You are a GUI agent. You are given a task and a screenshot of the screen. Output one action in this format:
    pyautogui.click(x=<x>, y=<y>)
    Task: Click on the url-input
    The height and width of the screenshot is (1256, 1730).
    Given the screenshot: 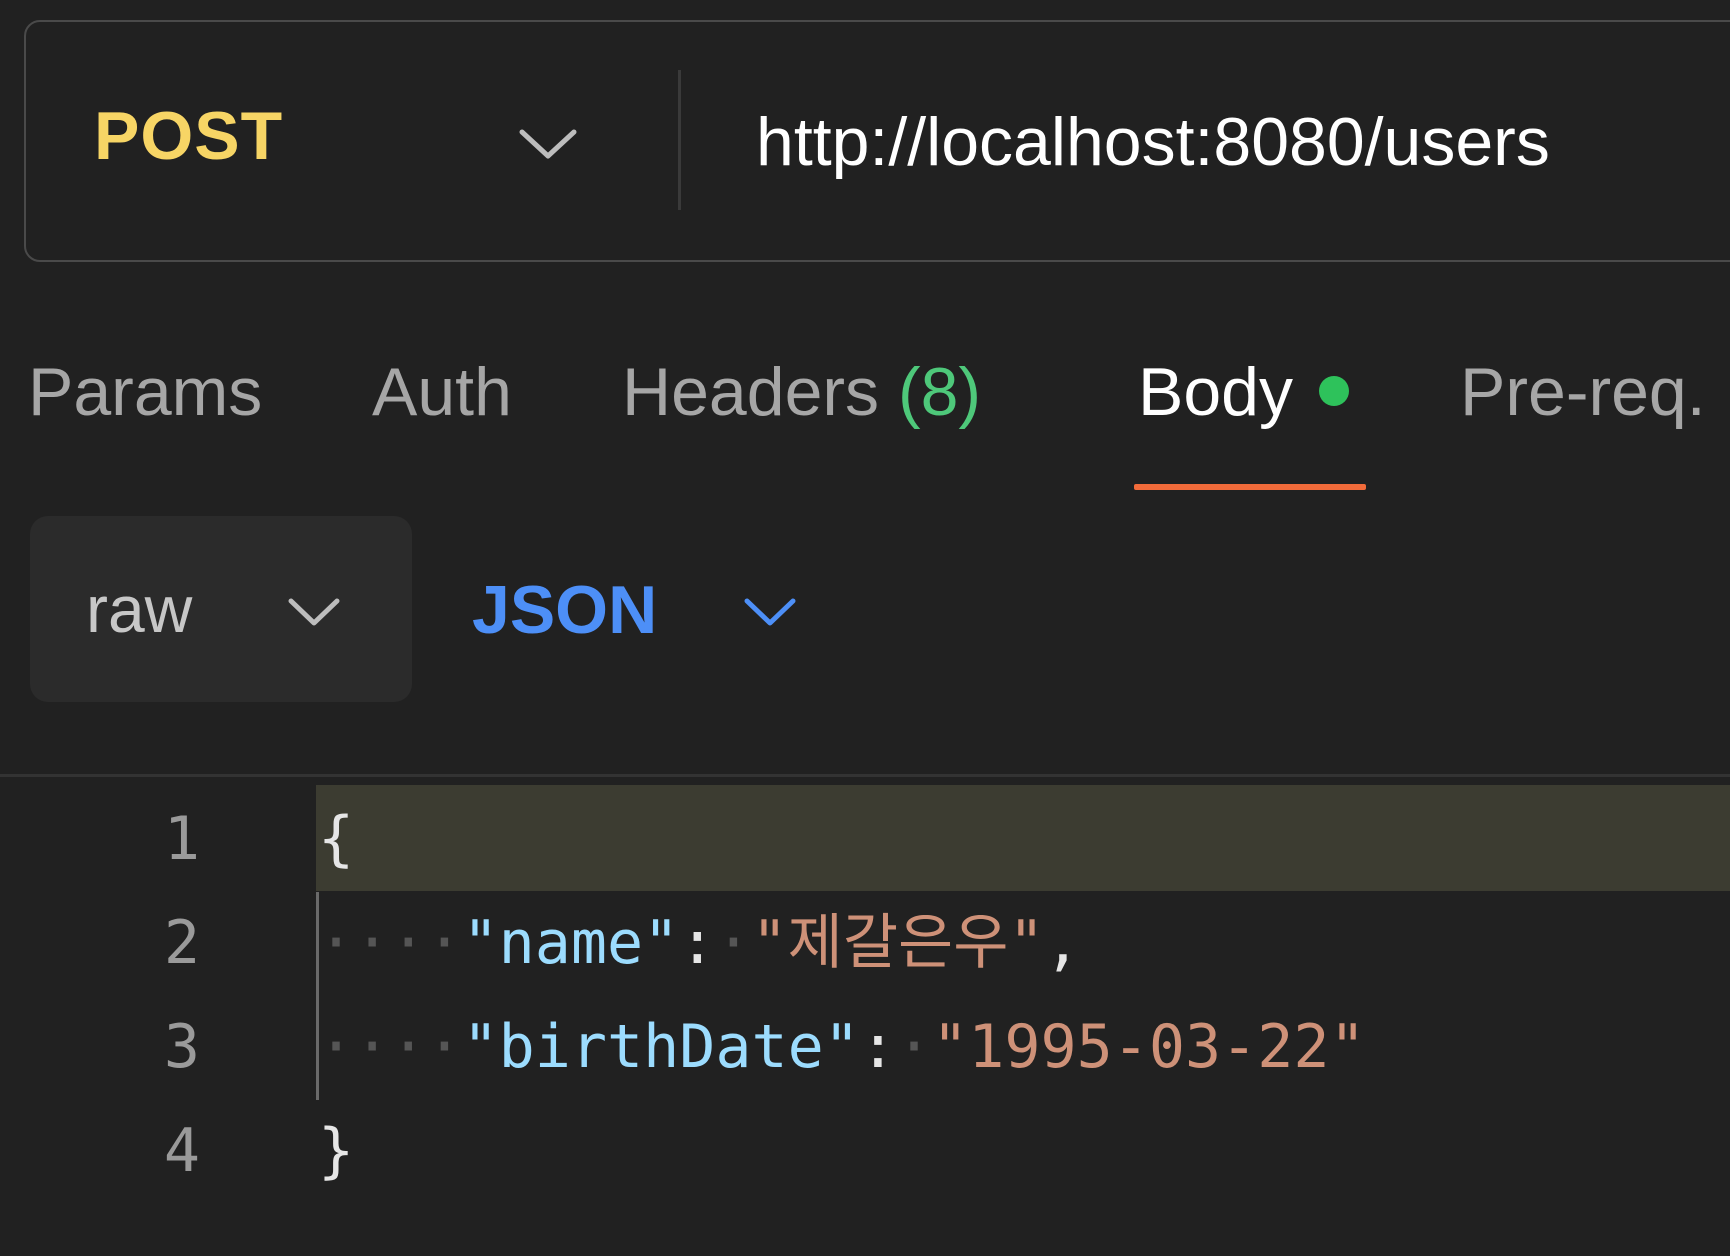 What is the action you would take?
    pyautogui.click(x=1243, y=142)
    